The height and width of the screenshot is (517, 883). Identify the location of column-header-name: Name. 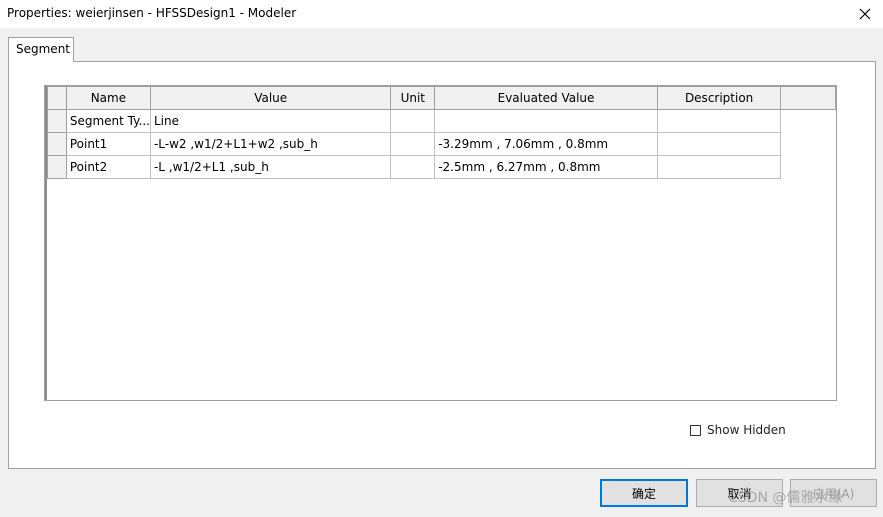
(108, 98).